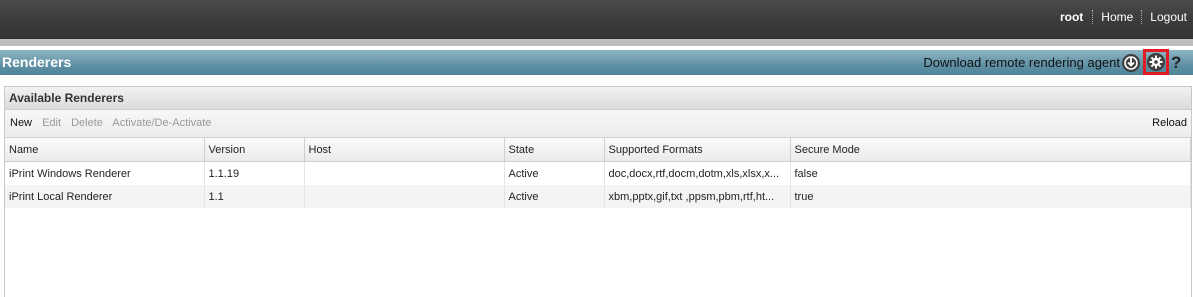  I want to click on cell-secure-mode: true, so click(990, 196).